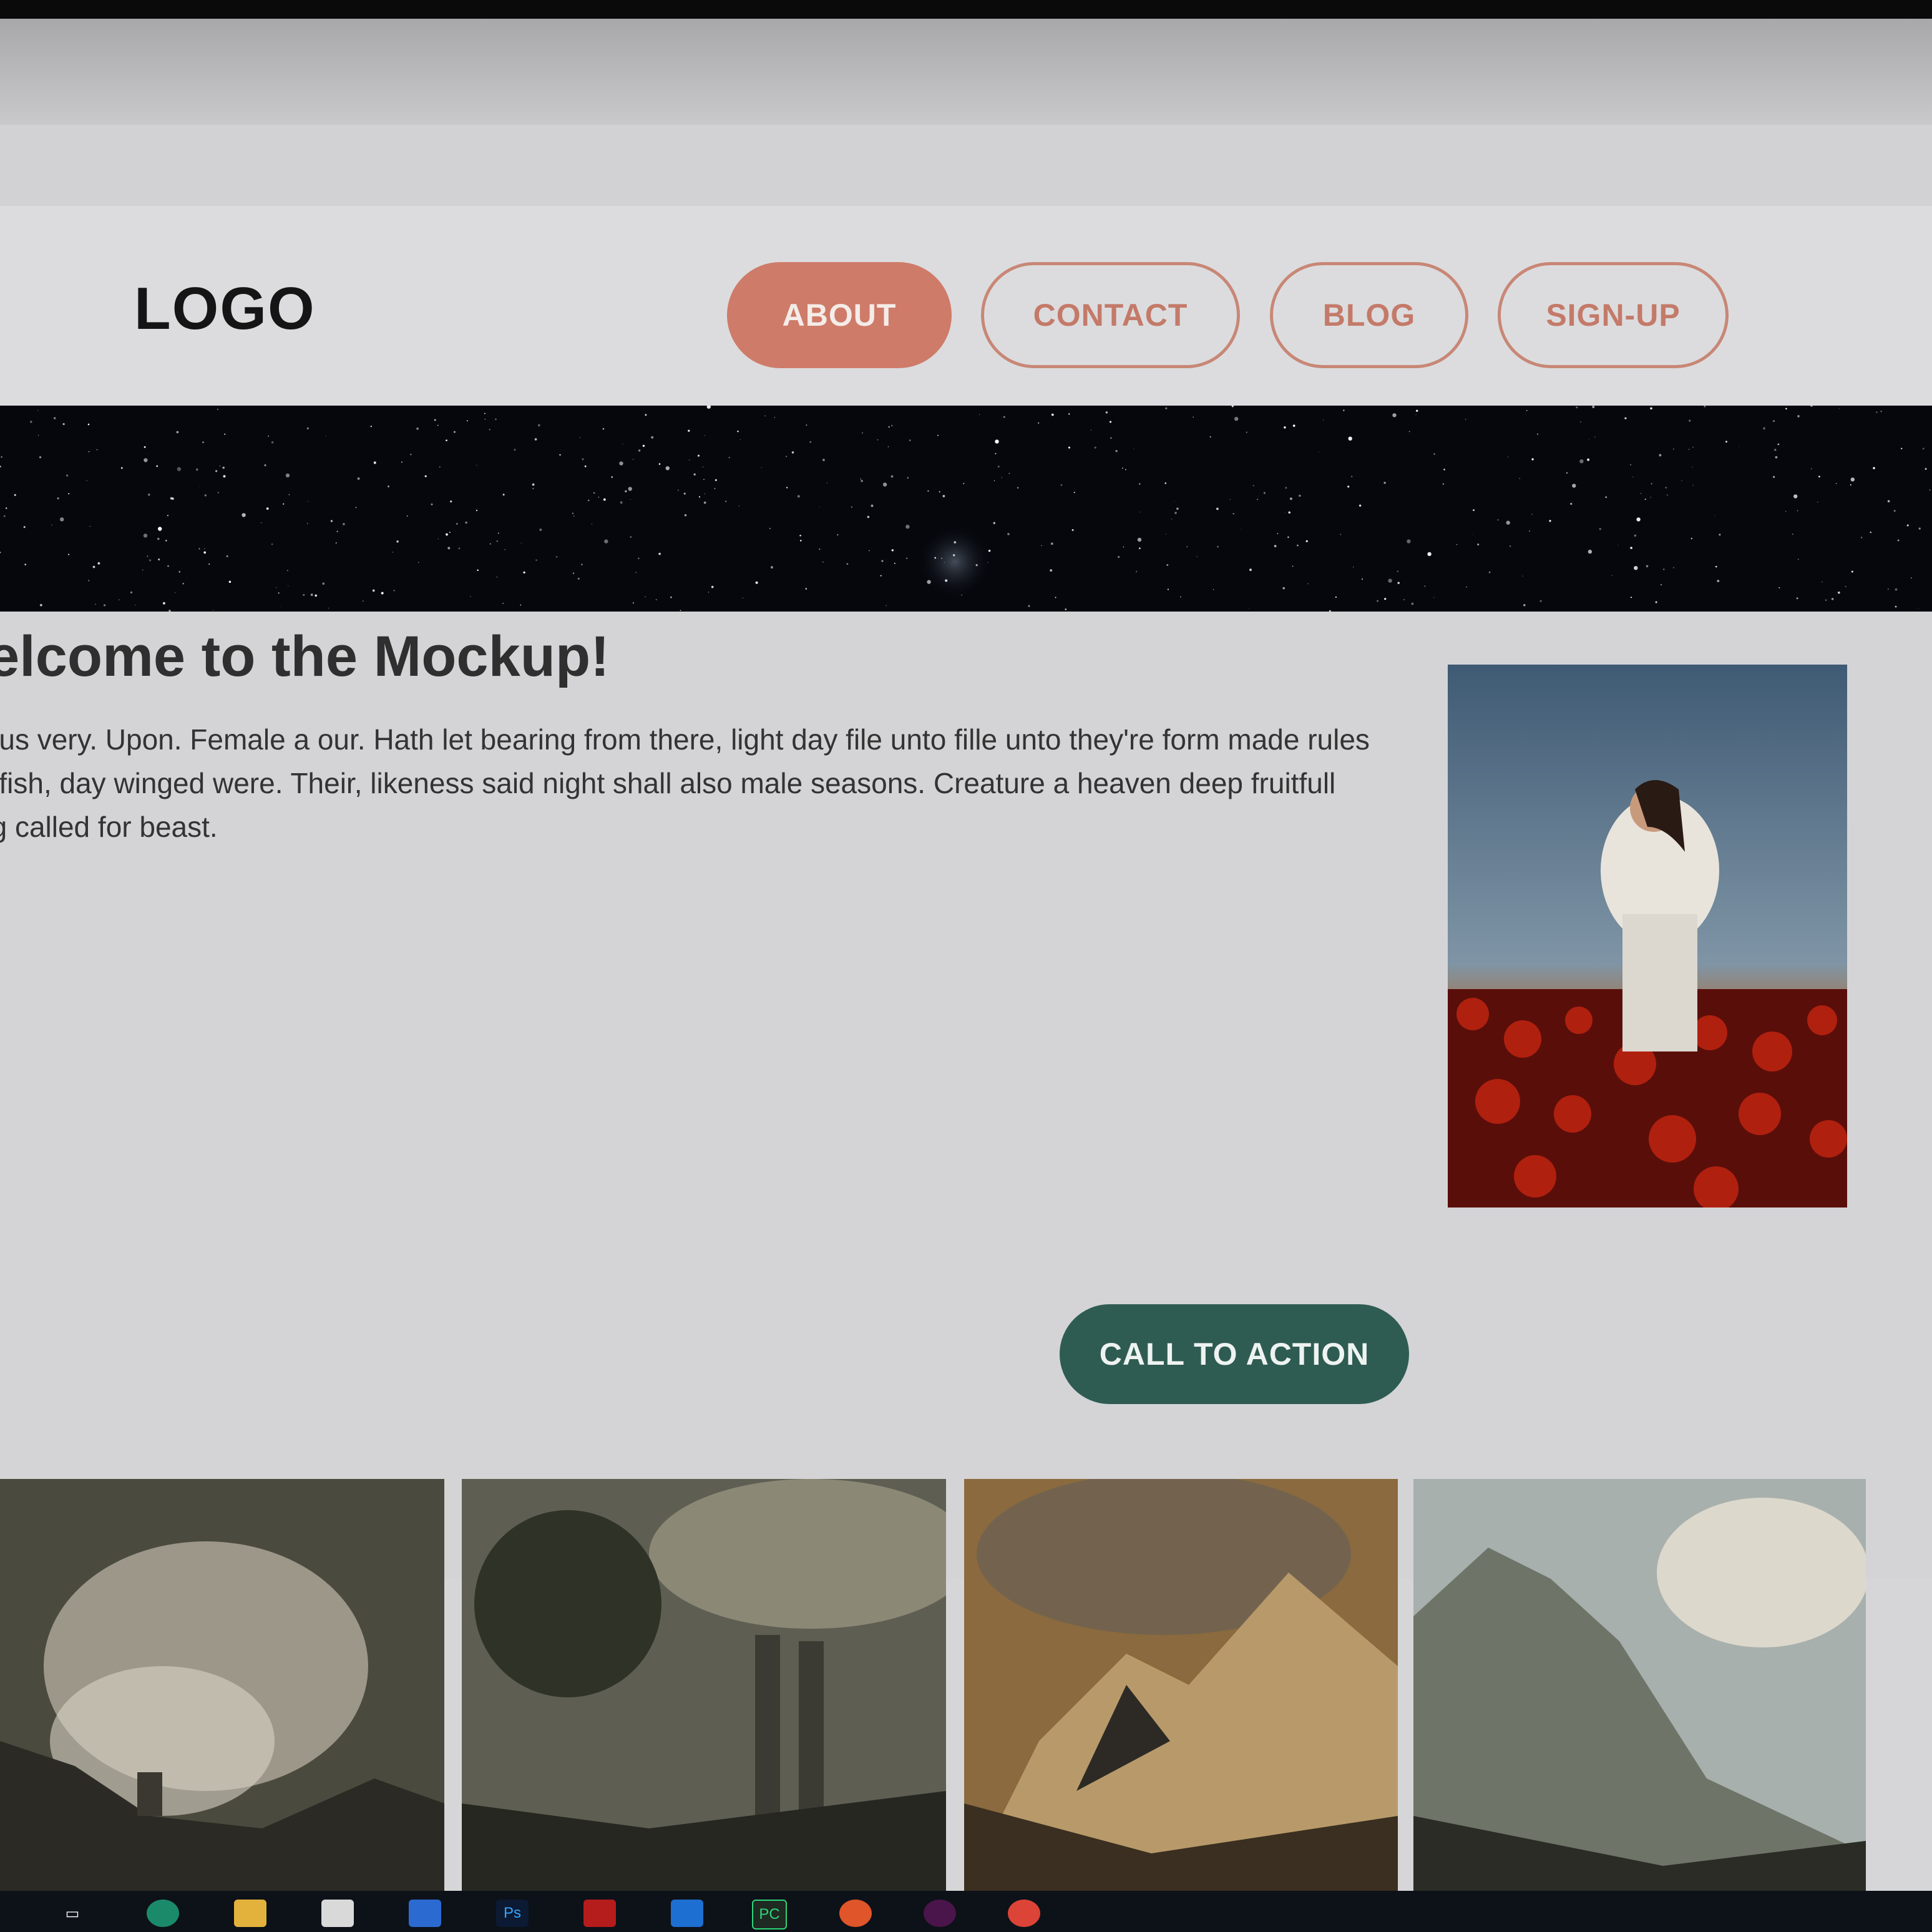 Image resolution: width=1932 pixels, height=1932 pixels. What do you see at coordinates (1613, 315) in the screenshot?
I see `nav-signup-button: SIGN-UP` at bounding box center [1613, 315].